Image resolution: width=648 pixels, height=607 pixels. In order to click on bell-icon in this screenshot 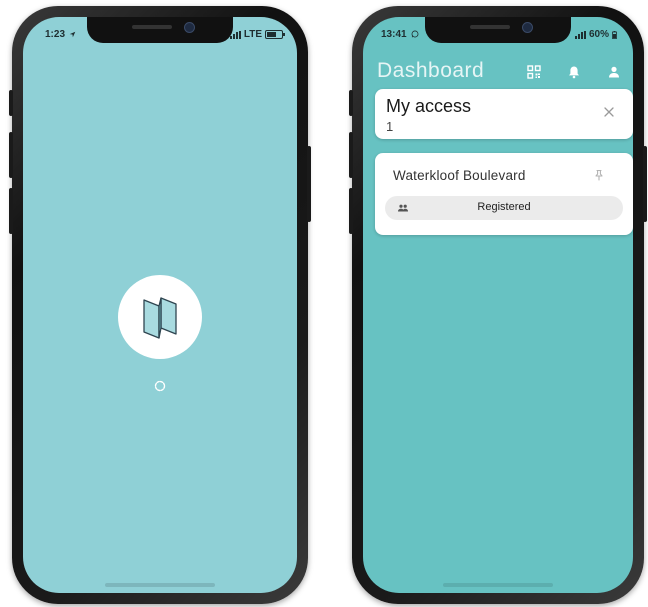, I will do `click(574, 72)`.